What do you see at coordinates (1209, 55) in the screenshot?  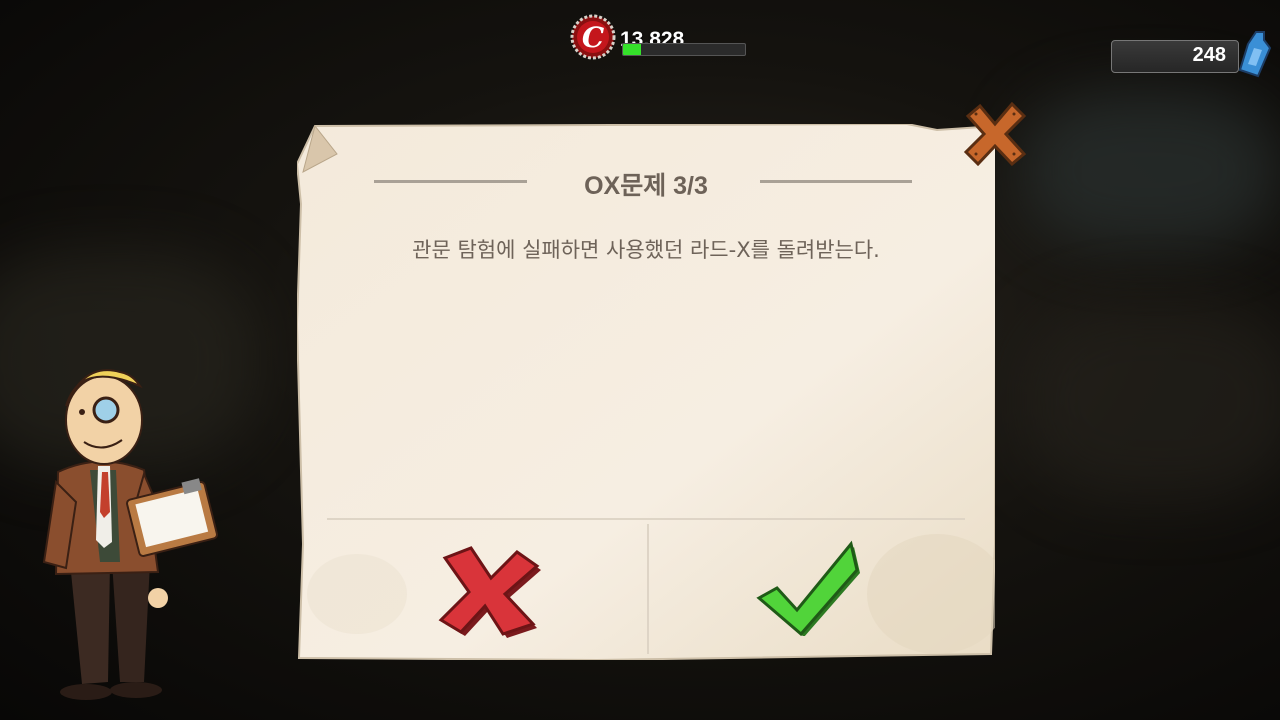 I see `nuka-quantum-value: 248` at bounding box center [1209, 55].